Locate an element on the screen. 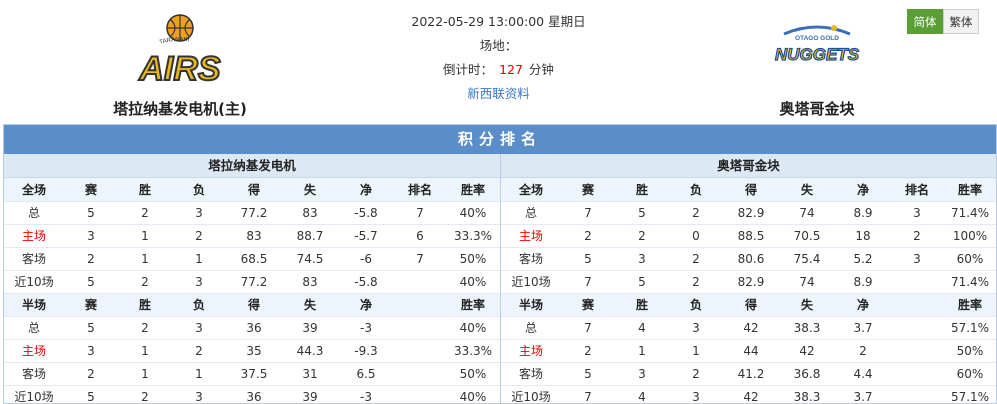 This screenshot has height=404, width=997. column-header: 全场 is located at coordinates (531, 190).